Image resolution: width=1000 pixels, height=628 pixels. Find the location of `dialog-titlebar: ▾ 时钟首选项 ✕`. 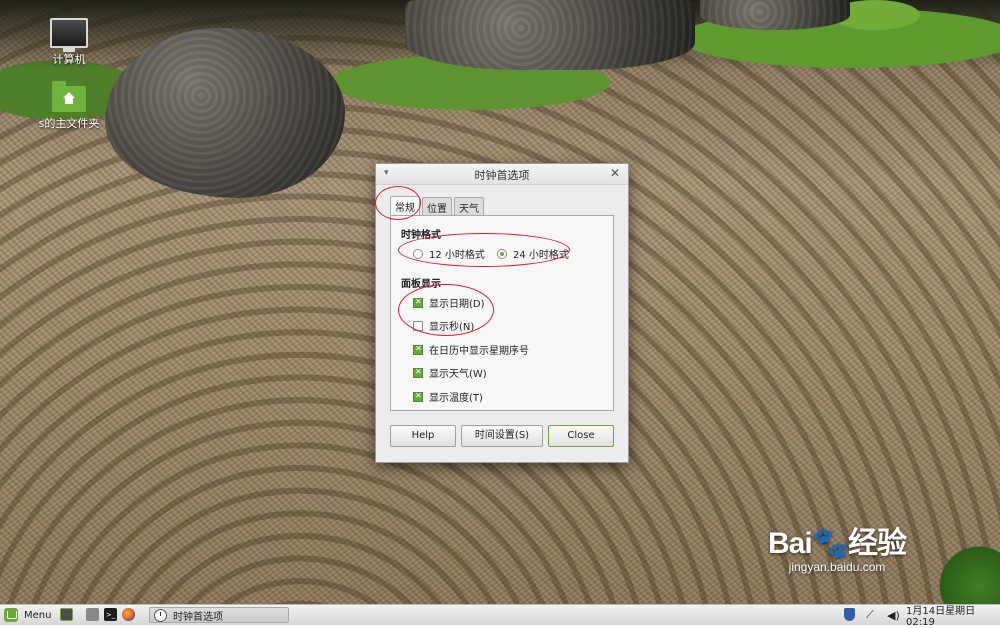

dialog-titlebar: ▾ 时钟首选项 ✕ is located at coordinates (502, 174).